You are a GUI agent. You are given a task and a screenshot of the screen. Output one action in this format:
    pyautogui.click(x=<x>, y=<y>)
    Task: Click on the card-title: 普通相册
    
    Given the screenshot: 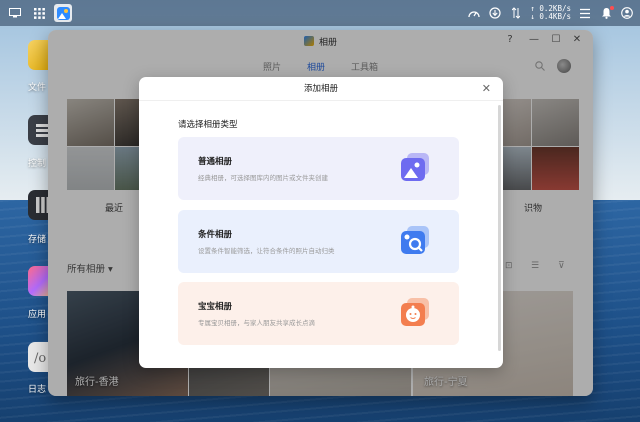 What is the action you would take?
    pyautogui.click(x=215, y=162)
    